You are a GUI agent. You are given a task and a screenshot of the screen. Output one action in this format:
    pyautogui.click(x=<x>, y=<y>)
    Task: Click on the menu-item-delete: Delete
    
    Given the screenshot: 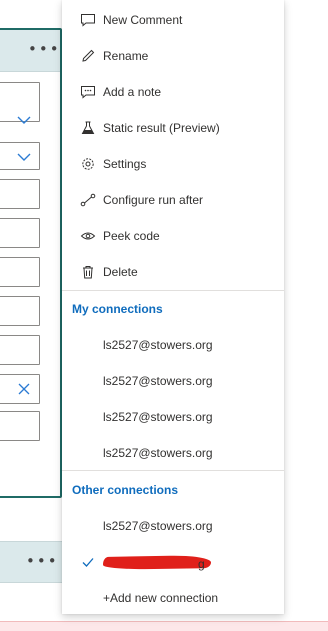 What is the action you would take?
    pyautogui.click(x=173, y=272)
    